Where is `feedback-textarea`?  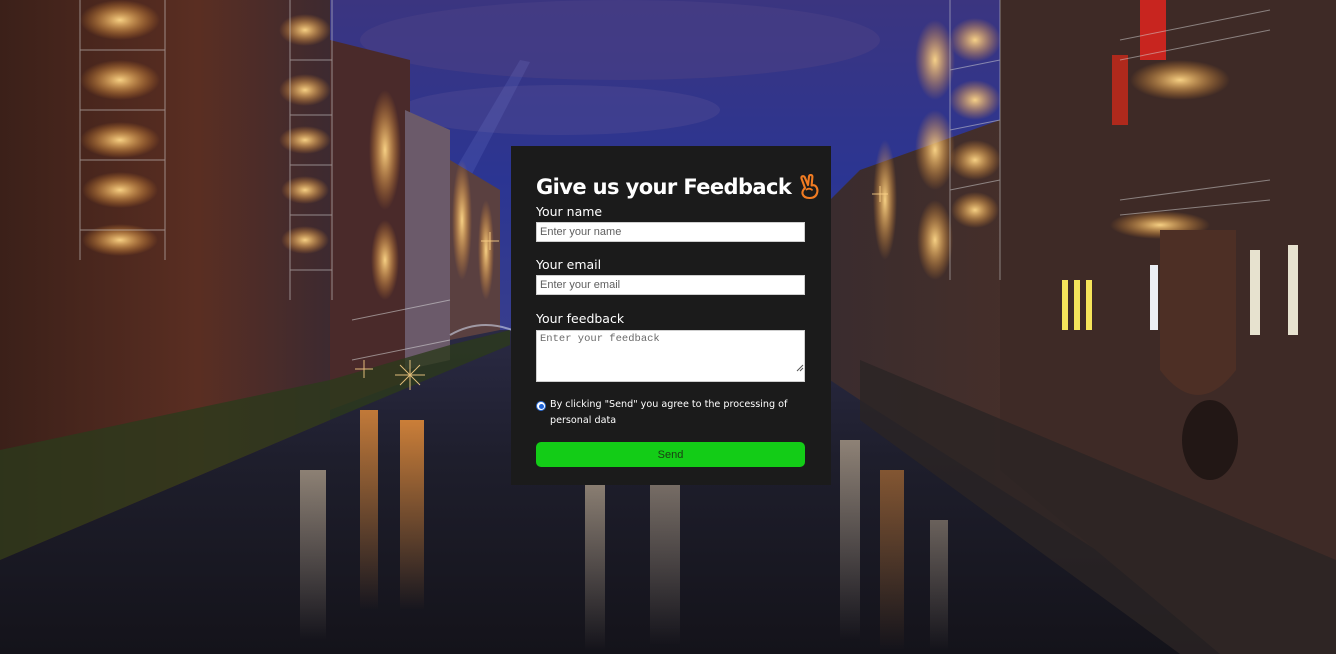 feedback-textarea is located at coordinates (670, 356).